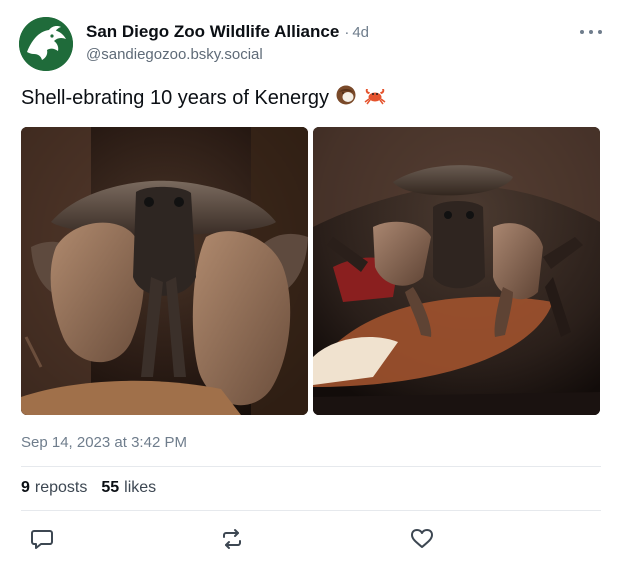  Describe the element at coordinates (42, 539) in the screenshot. I see `reply-icon` at that location.